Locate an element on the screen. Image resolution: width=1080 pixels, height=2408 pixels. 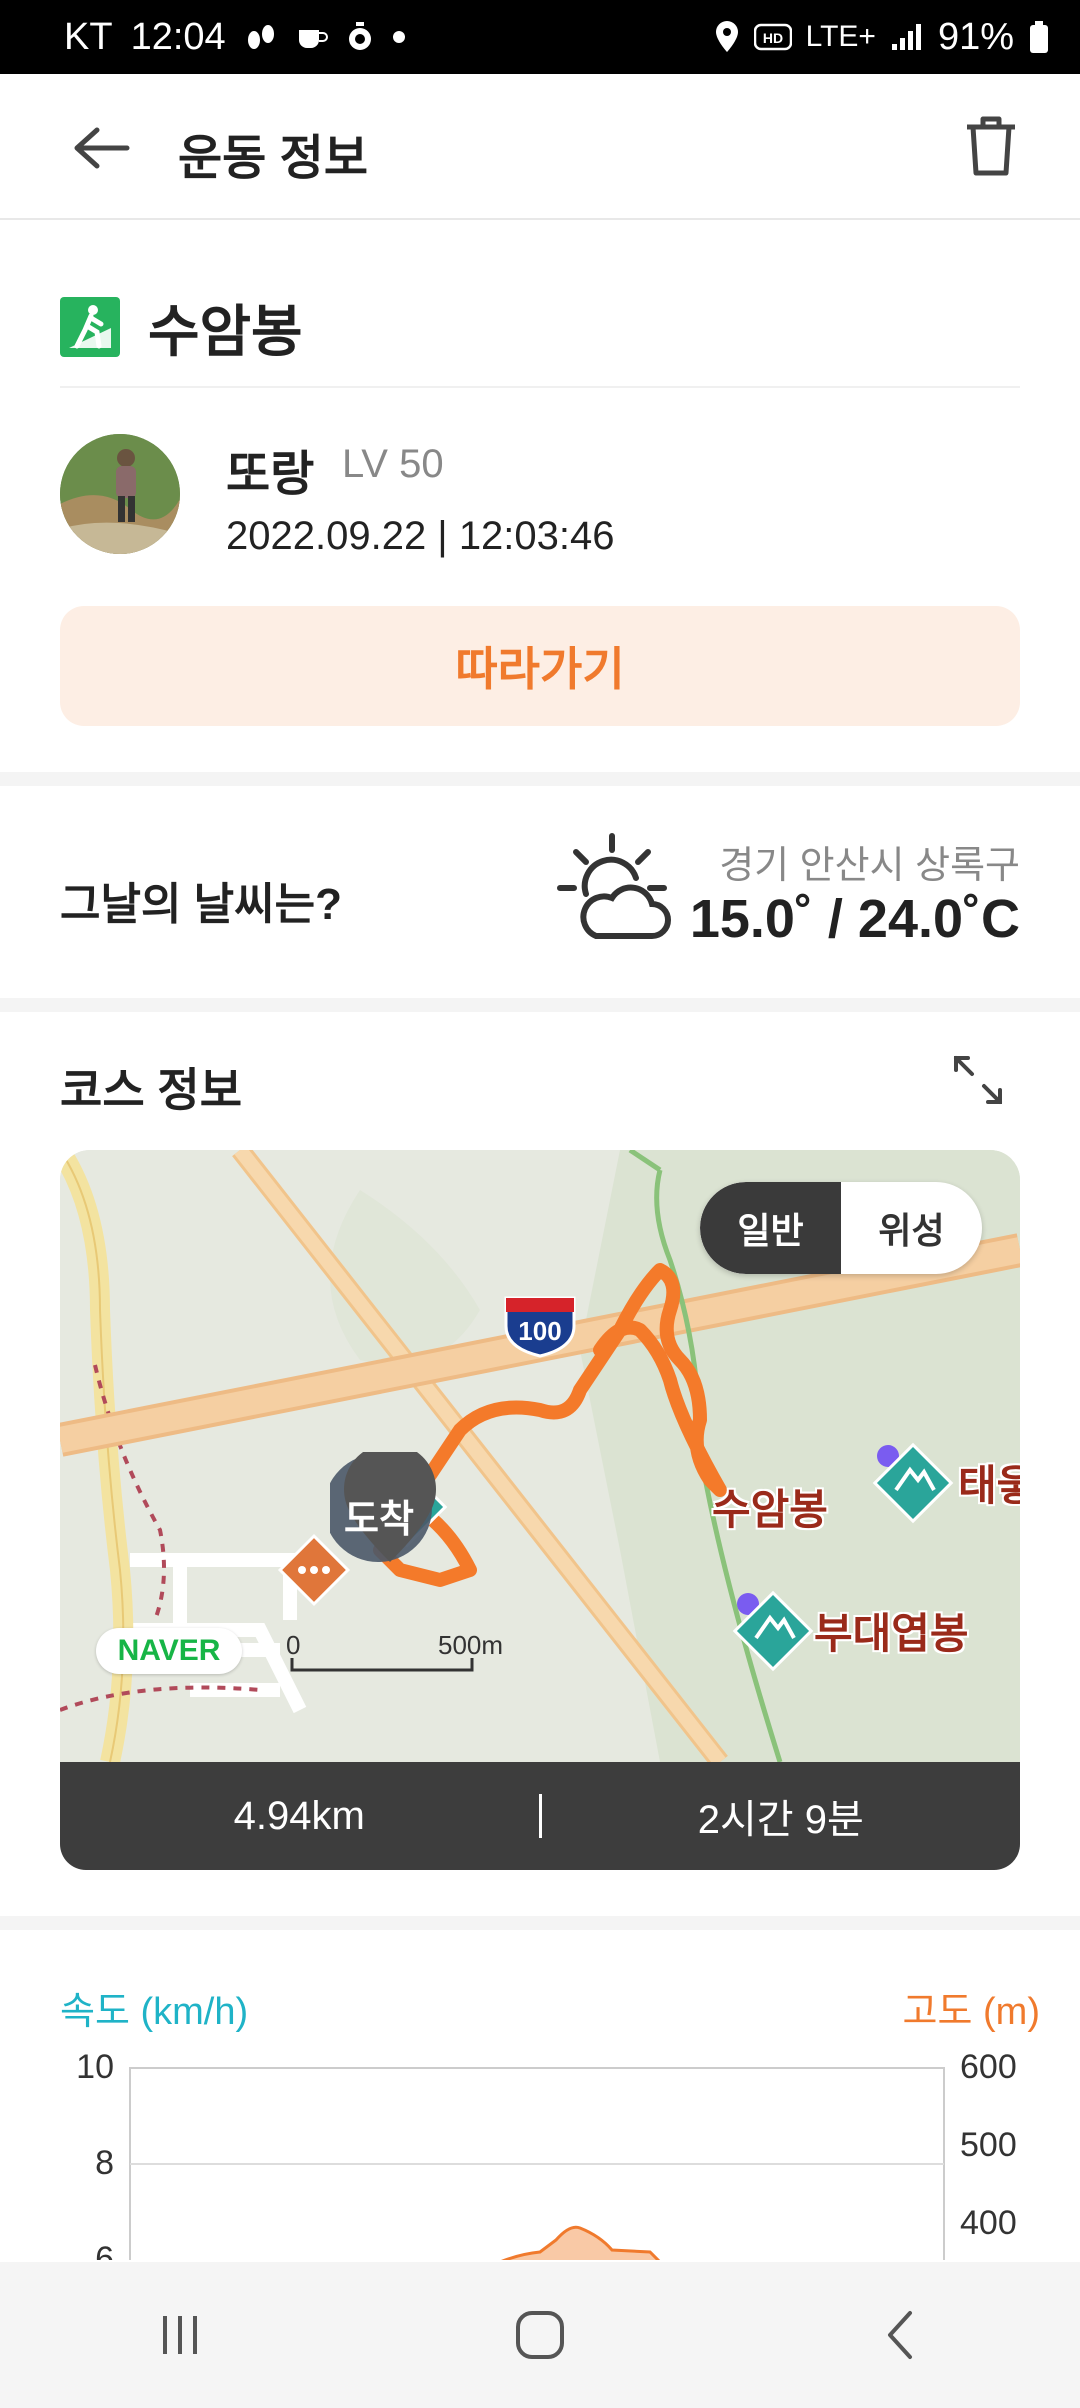
footprint-icon is located at coordinates (261, 37).